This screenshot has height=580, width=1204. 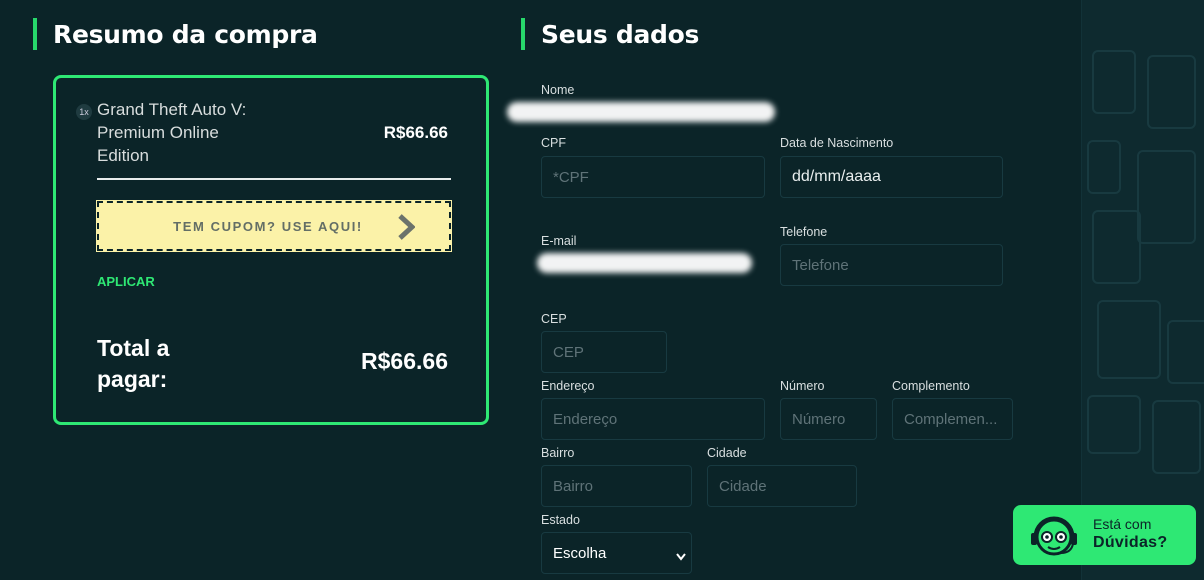 What do you see at coordinates (1130, 542) in the screenshot?
I see `help-line2: Dúvidas?` at bounding box center [1130, 542].